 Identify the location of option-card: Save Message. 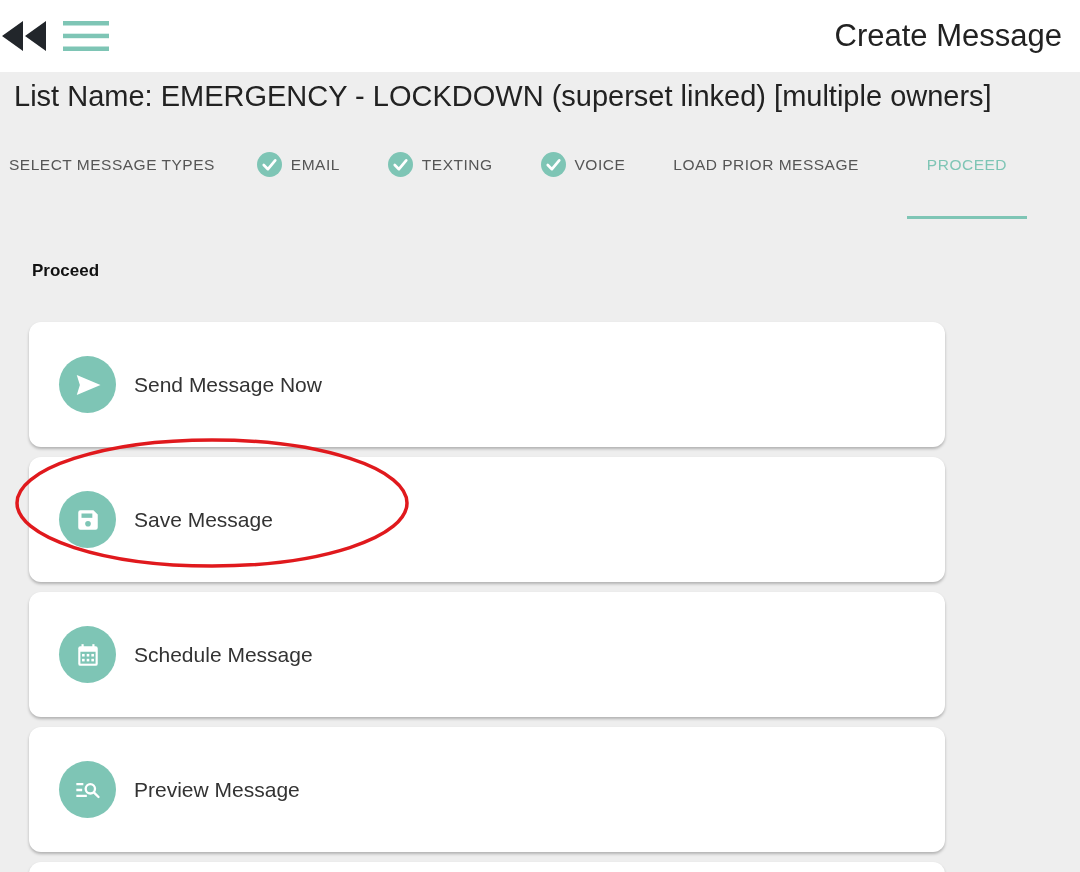
(487, 519).